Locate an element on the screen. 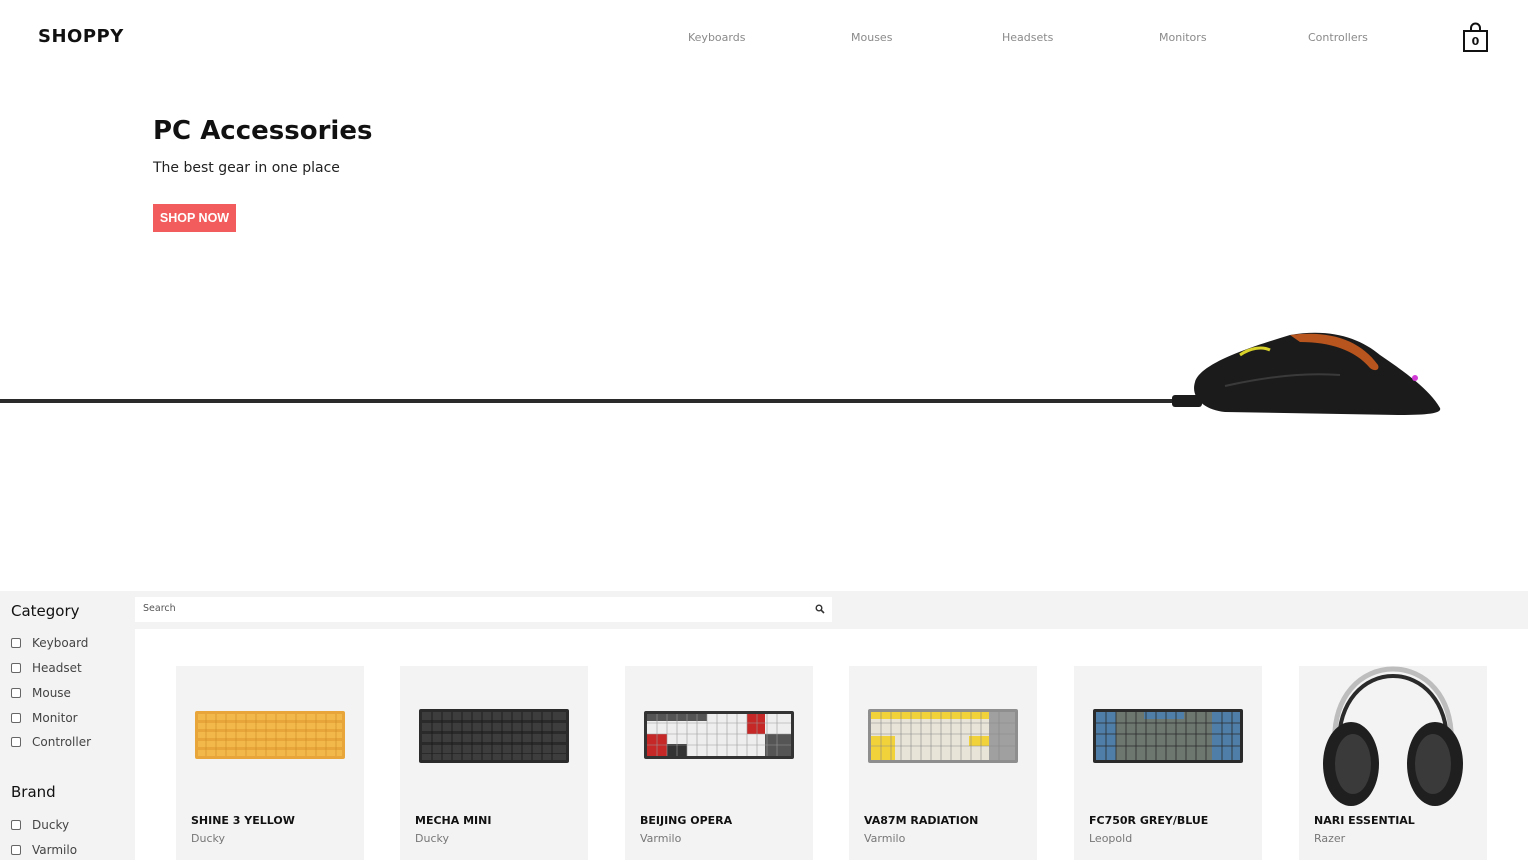  hero-subtitle: The best gear in one place is located at coordinates (246, 168).